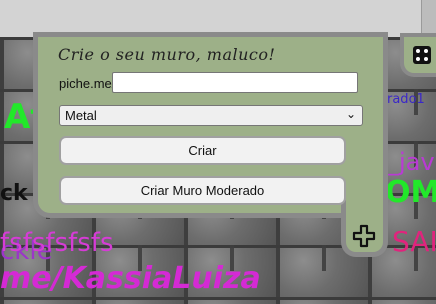 Image resolution: width=436 pixels, height=304 pixels. I want to click on panel-title: Crie o seu muro, maluco!, so click(167, 54).